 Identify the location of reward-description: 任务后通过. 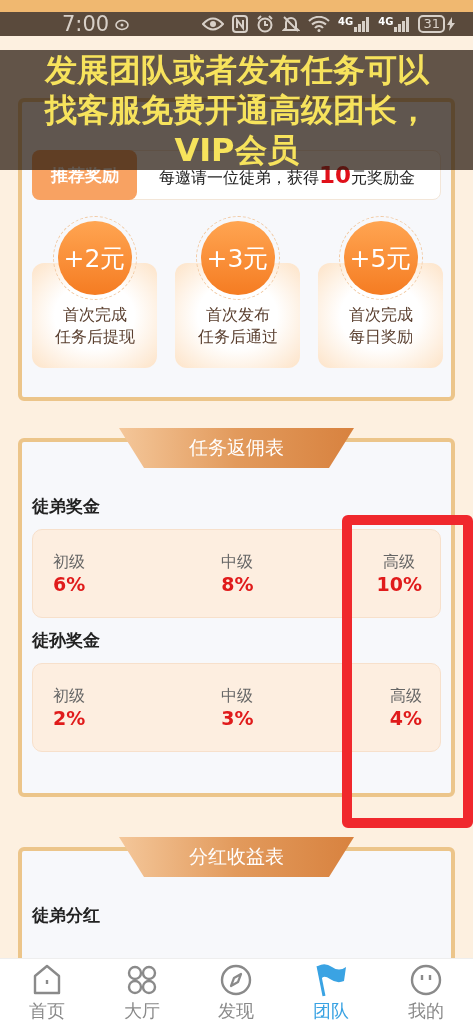
(237, 337).